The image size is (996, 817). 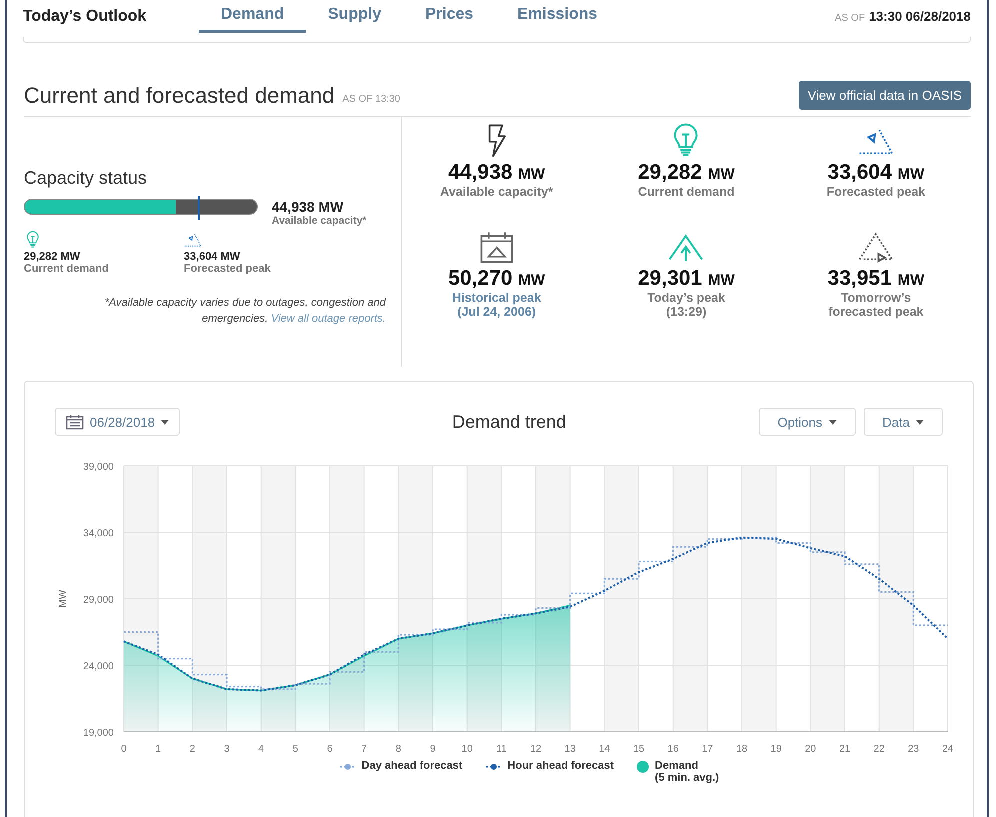 I want to click on stat-value: 33,951 MW, so click(x=876, y=279).